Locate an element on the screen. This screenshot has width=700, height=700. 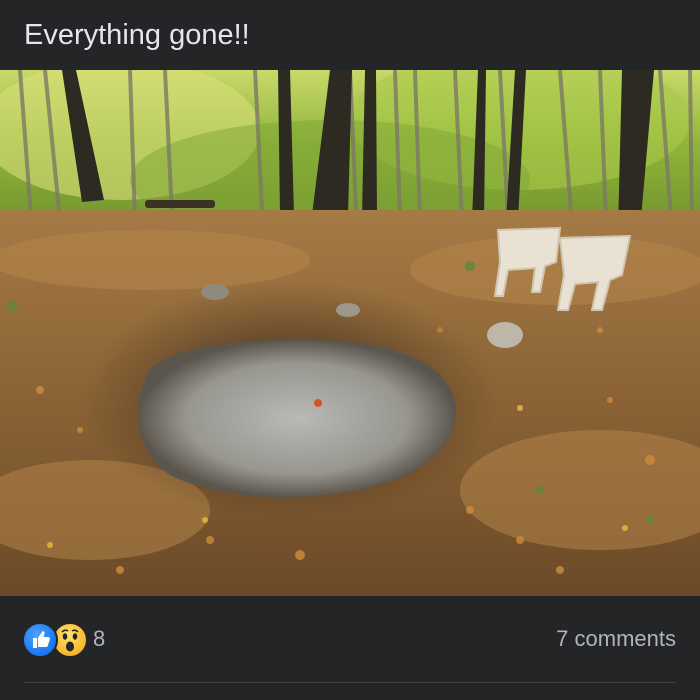
divider is located at coordinates (350, 682).